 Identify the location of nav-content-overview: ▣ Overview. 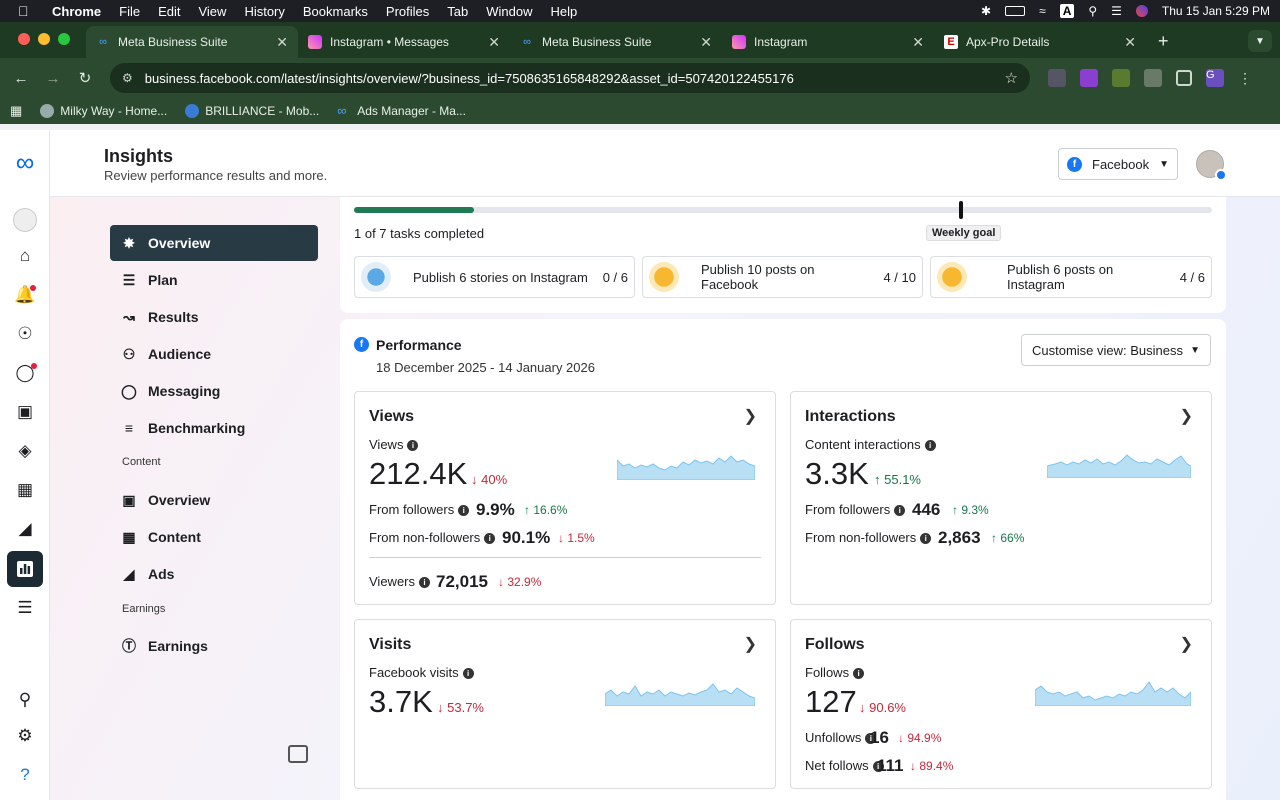
(214, 500).